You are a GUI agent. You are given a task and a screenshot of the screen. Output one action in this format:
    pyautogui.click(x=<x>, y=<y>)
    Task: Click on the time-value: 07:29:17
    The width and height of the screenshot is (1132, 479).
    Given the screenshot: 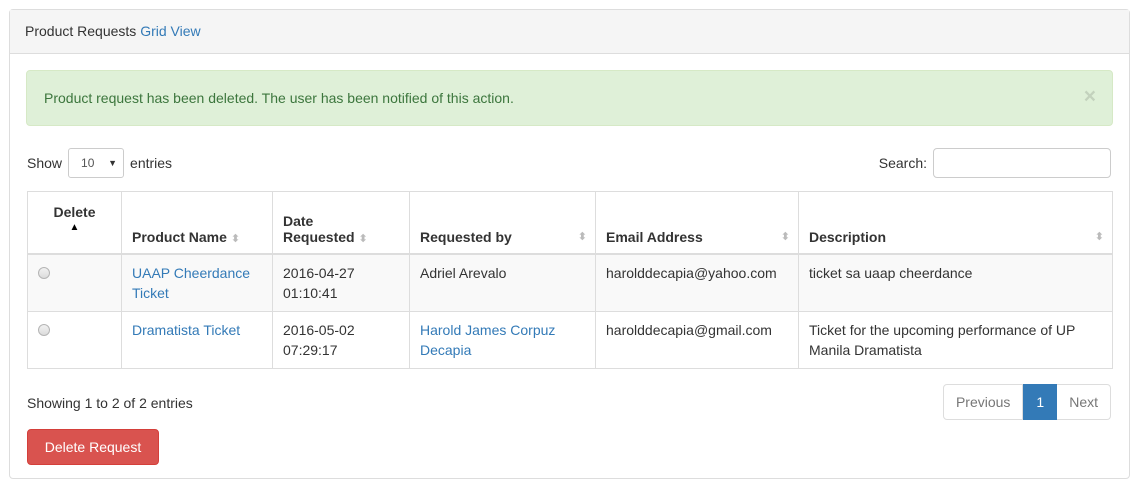 What is the action you would take?
    pyautogui.click(x=310, y=349)
    